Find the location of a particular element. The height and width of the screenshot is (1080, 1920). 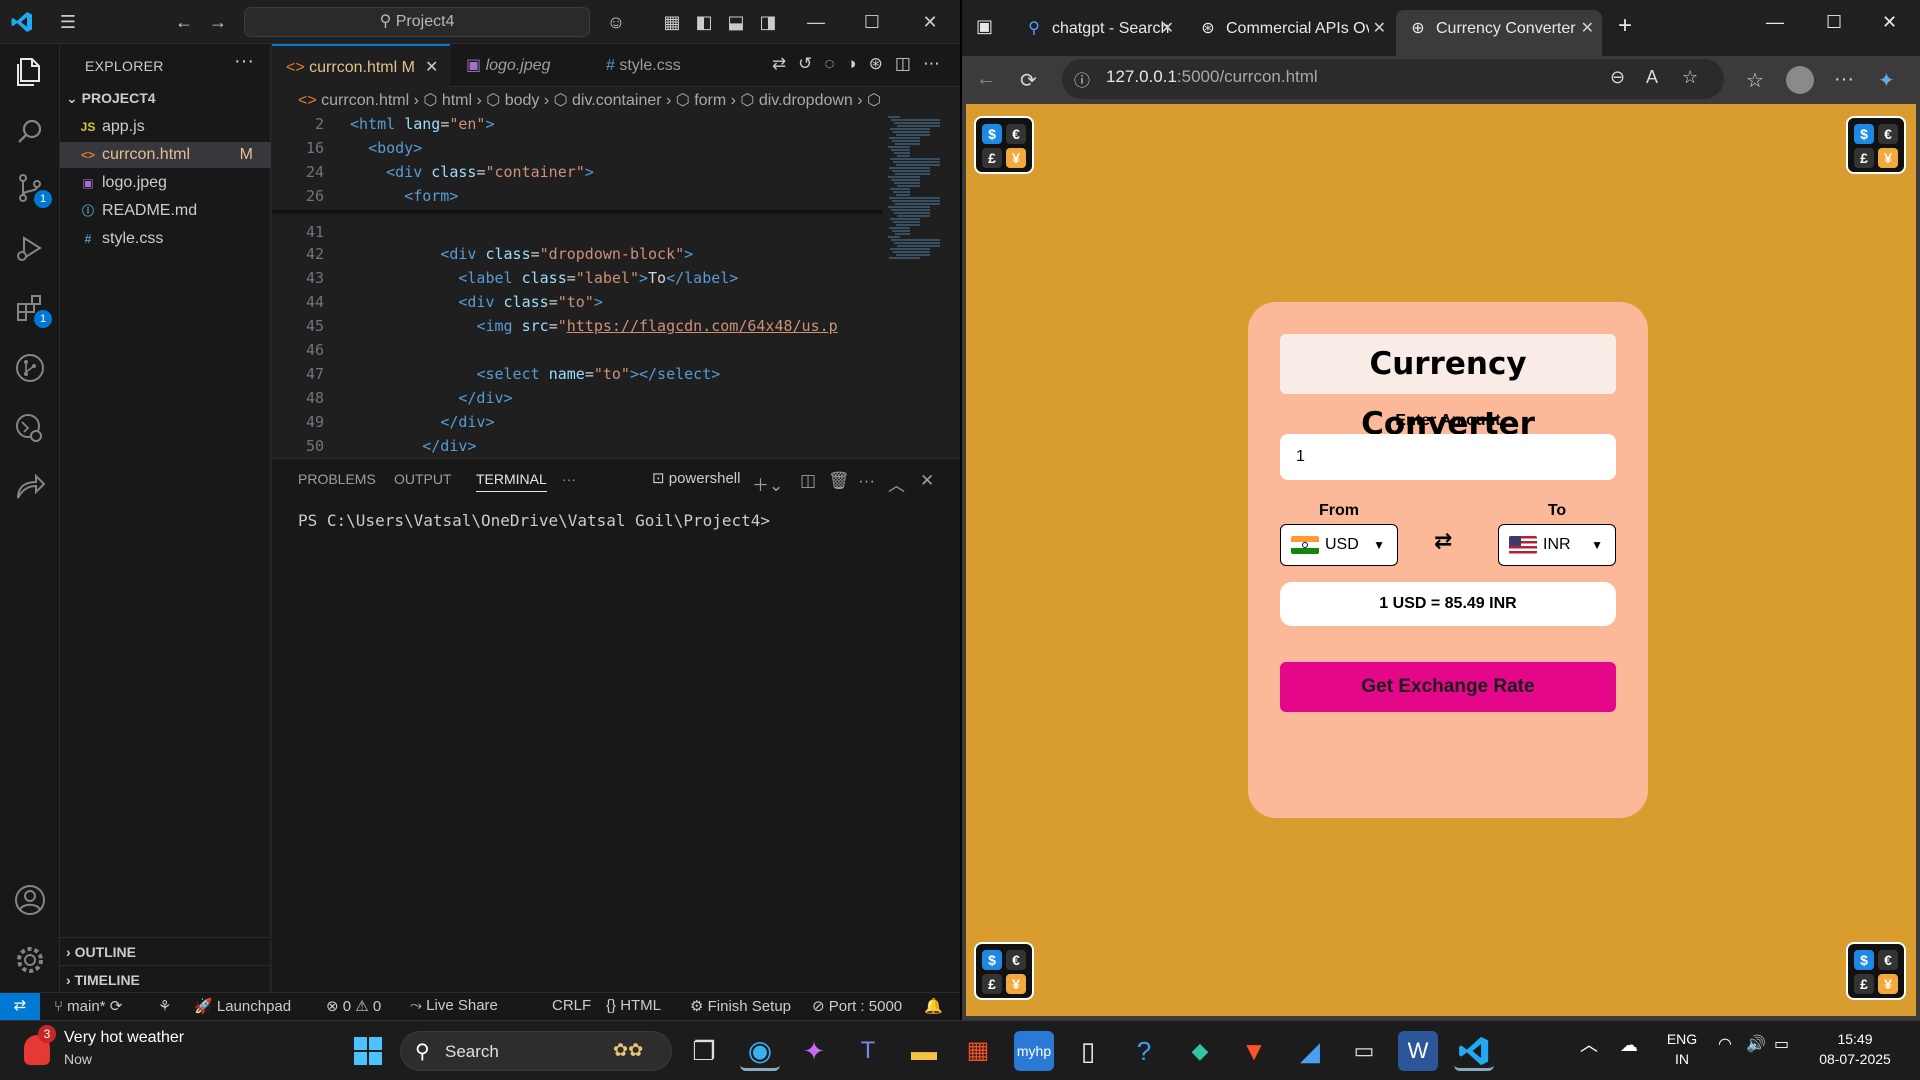

show-hidden-icons-icon: ︿ is located at coordinates (1589, 1045).